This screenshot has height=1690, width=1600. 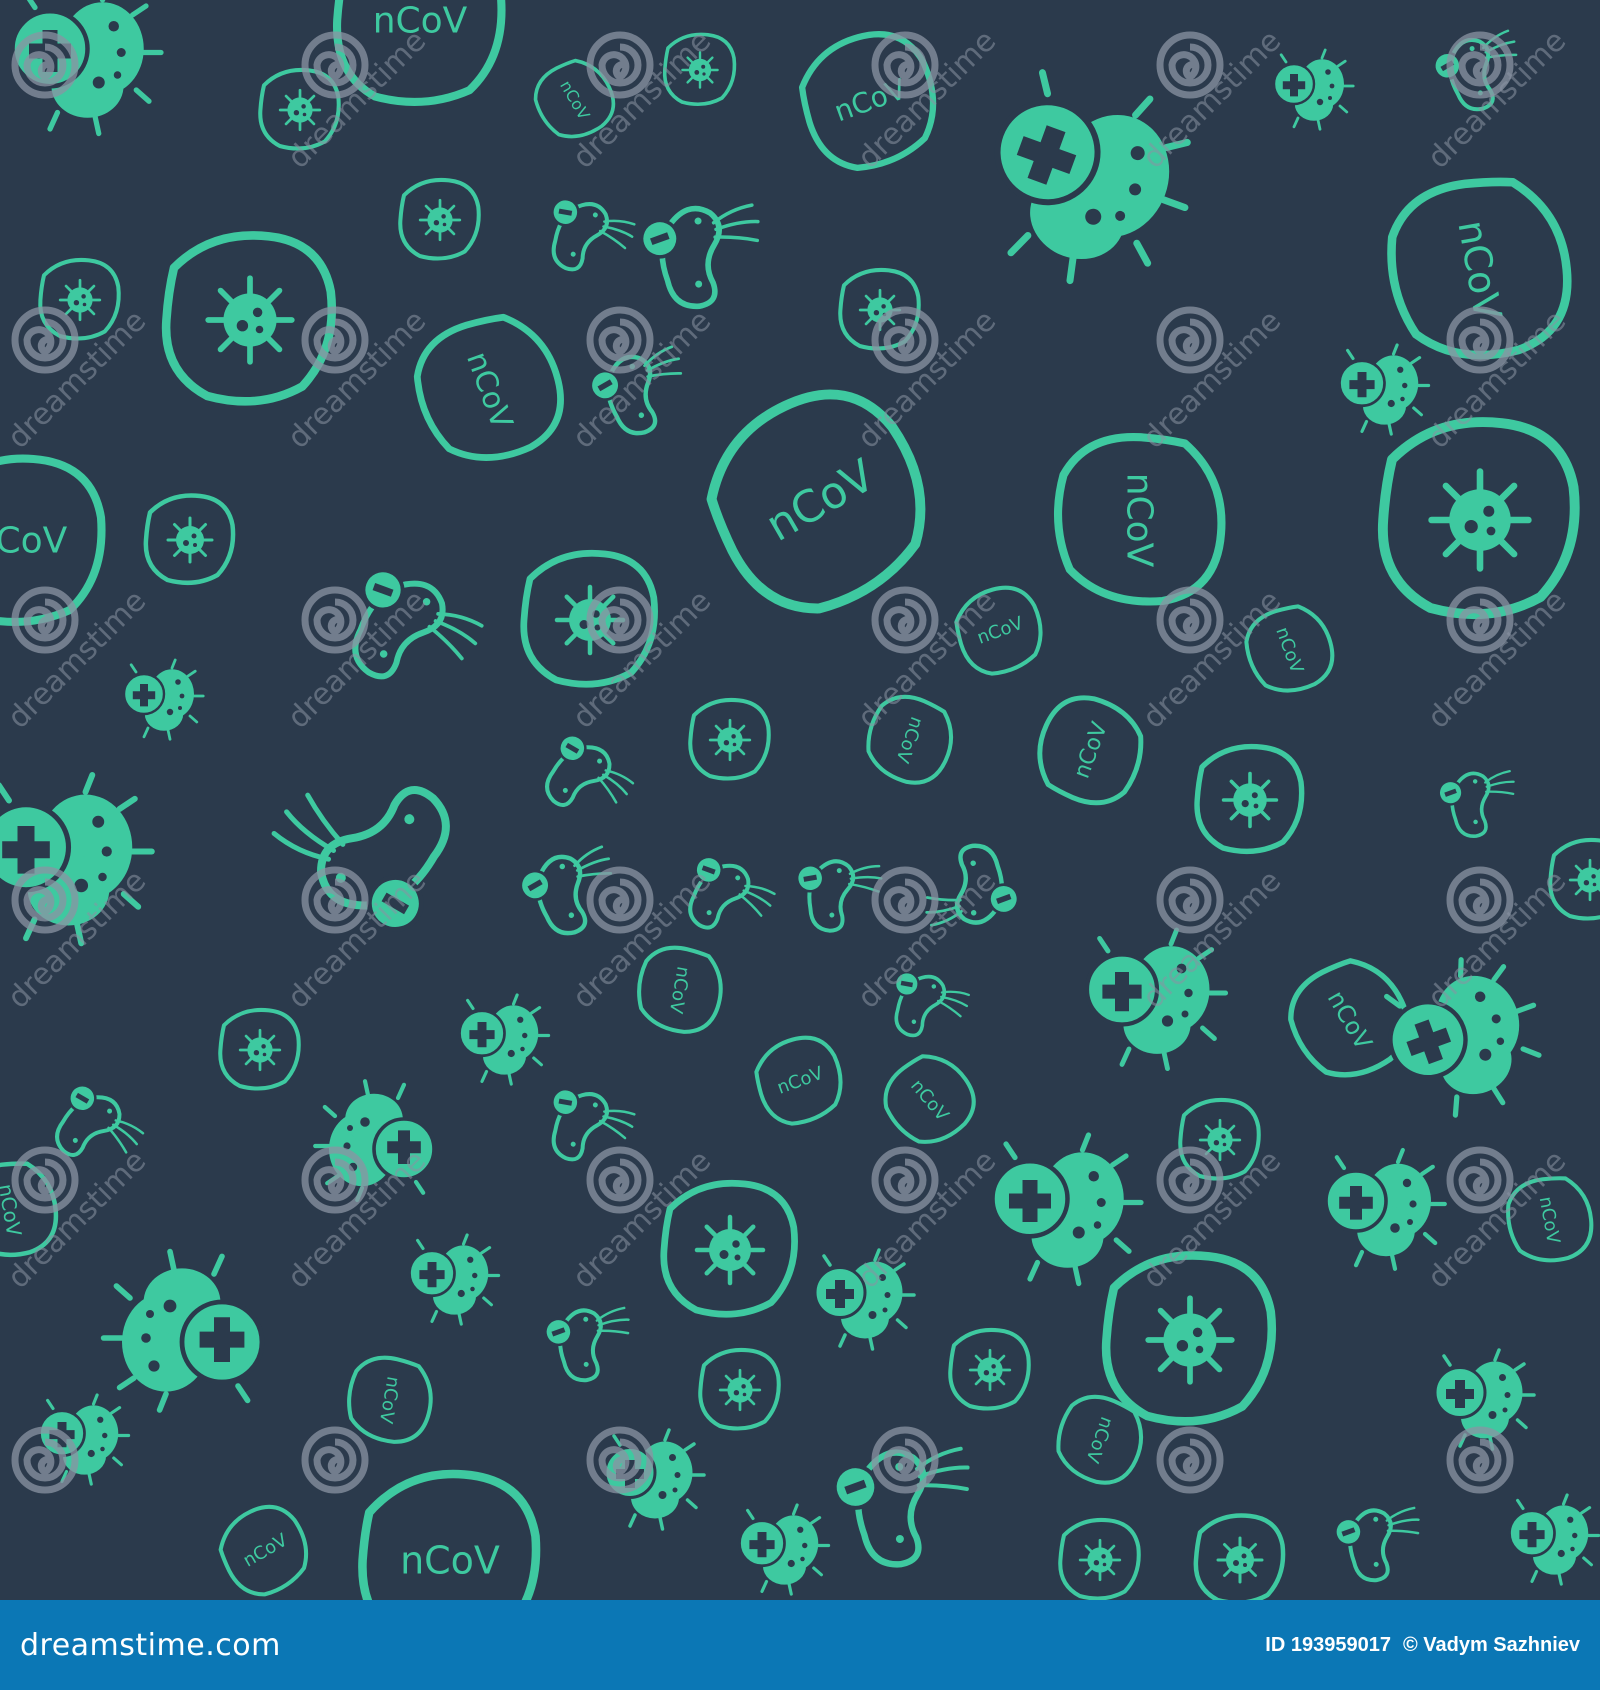 I want to click on author-credit: © Vadym Sazhniev, so click(x=1491, y=1644).